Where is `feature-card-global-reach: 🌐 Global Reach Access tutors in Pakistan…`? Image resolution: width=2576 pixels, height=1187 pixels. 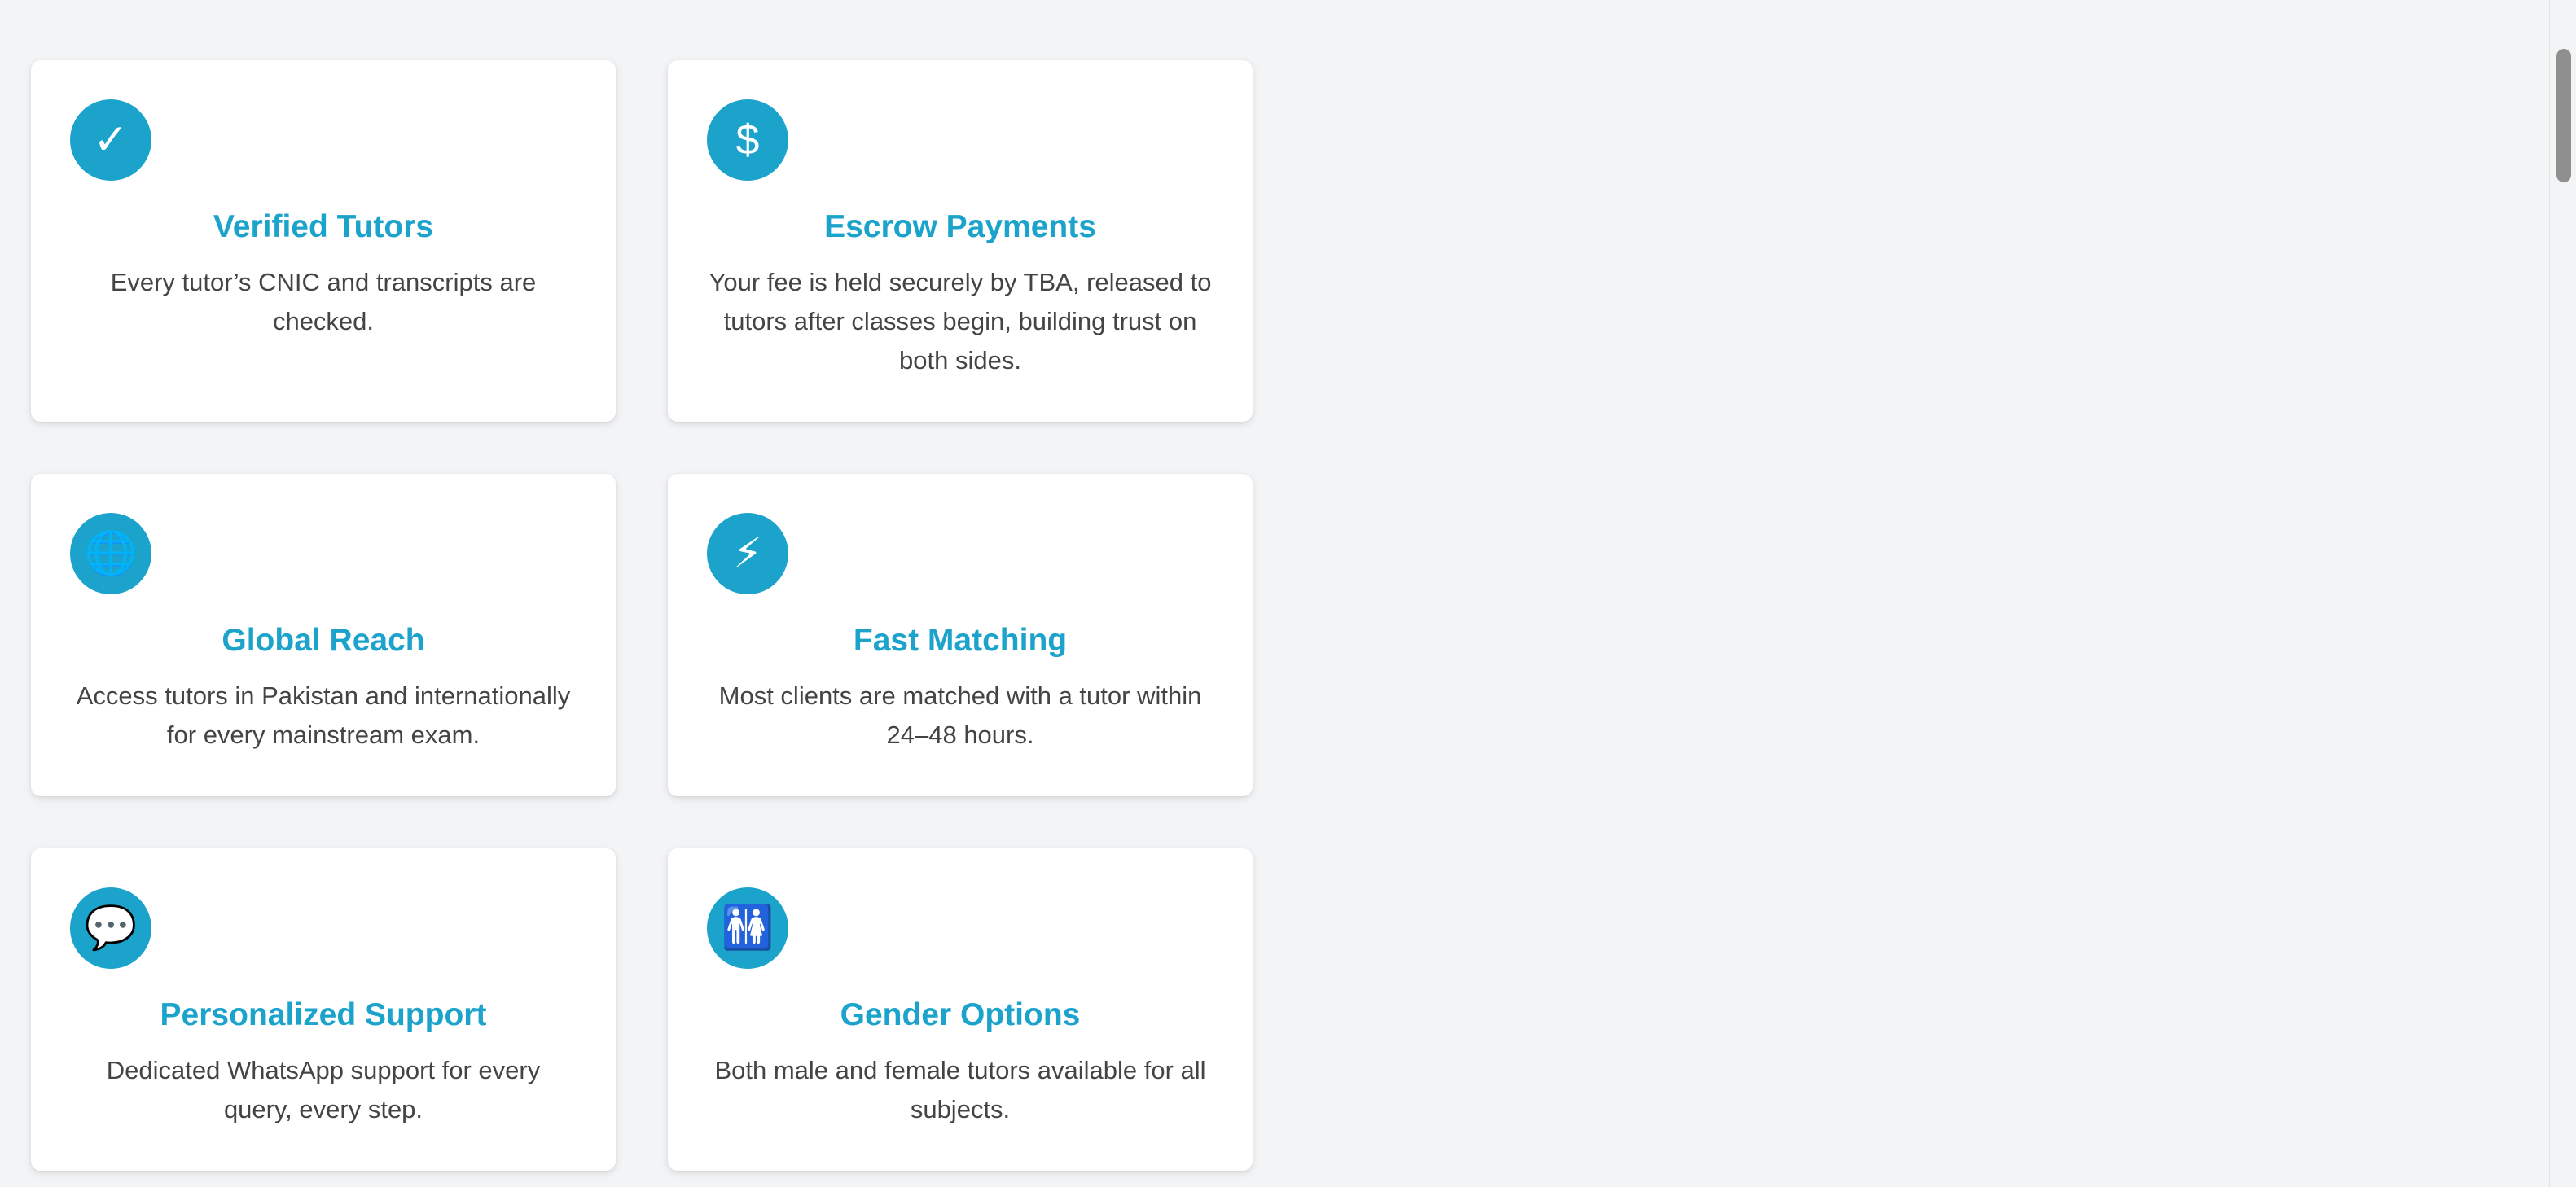 feature-card-global-reach: 🌐 Global Reach Access tutors in Pakistan… is located at coordinates (323, 635).